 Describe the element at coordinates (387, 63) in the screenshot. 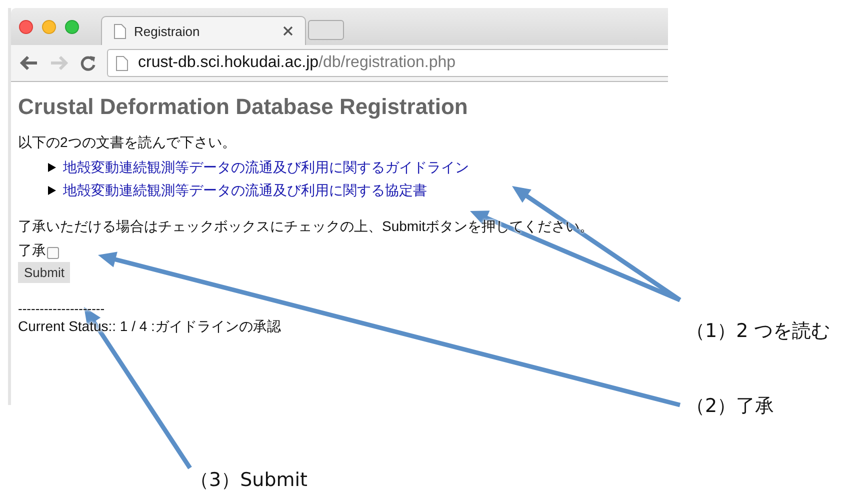

I see `address-bar: crust-db.sci.hokudai.ac.jp/db/registration.php` at that location.